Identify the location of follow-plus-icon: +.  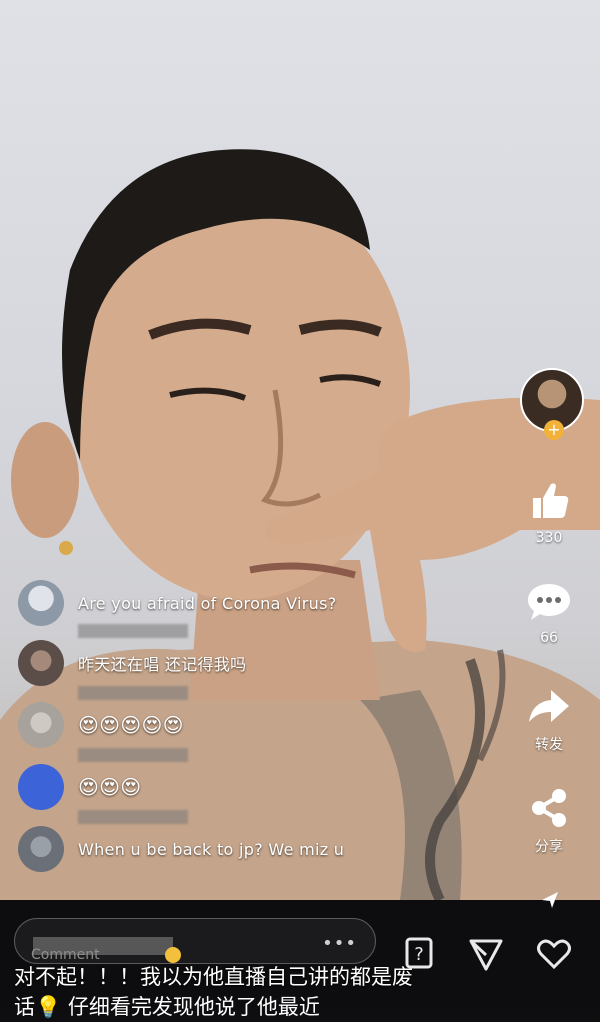
(554, 430).